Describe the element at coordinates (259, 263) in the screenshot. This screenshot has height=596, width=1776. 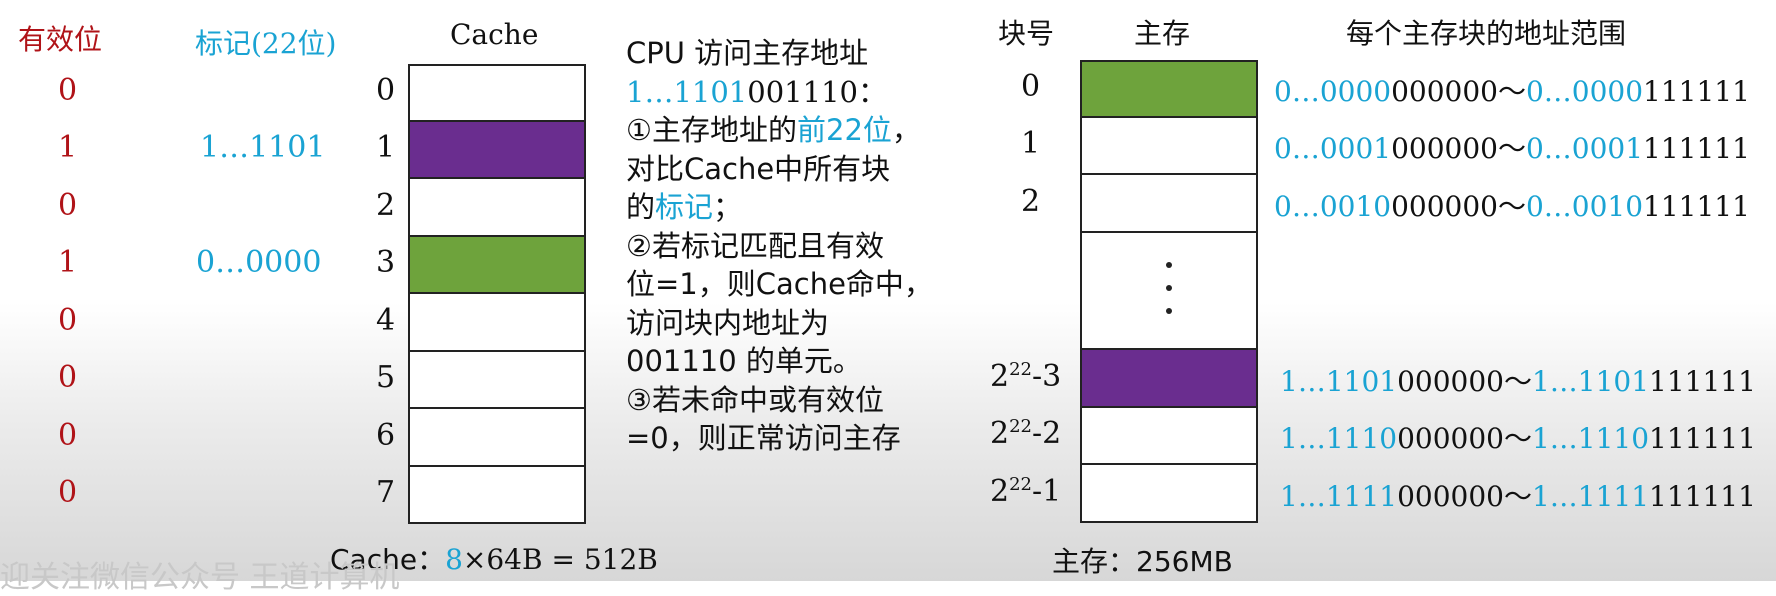
I see `cache-tag: 0…0000` at that location.